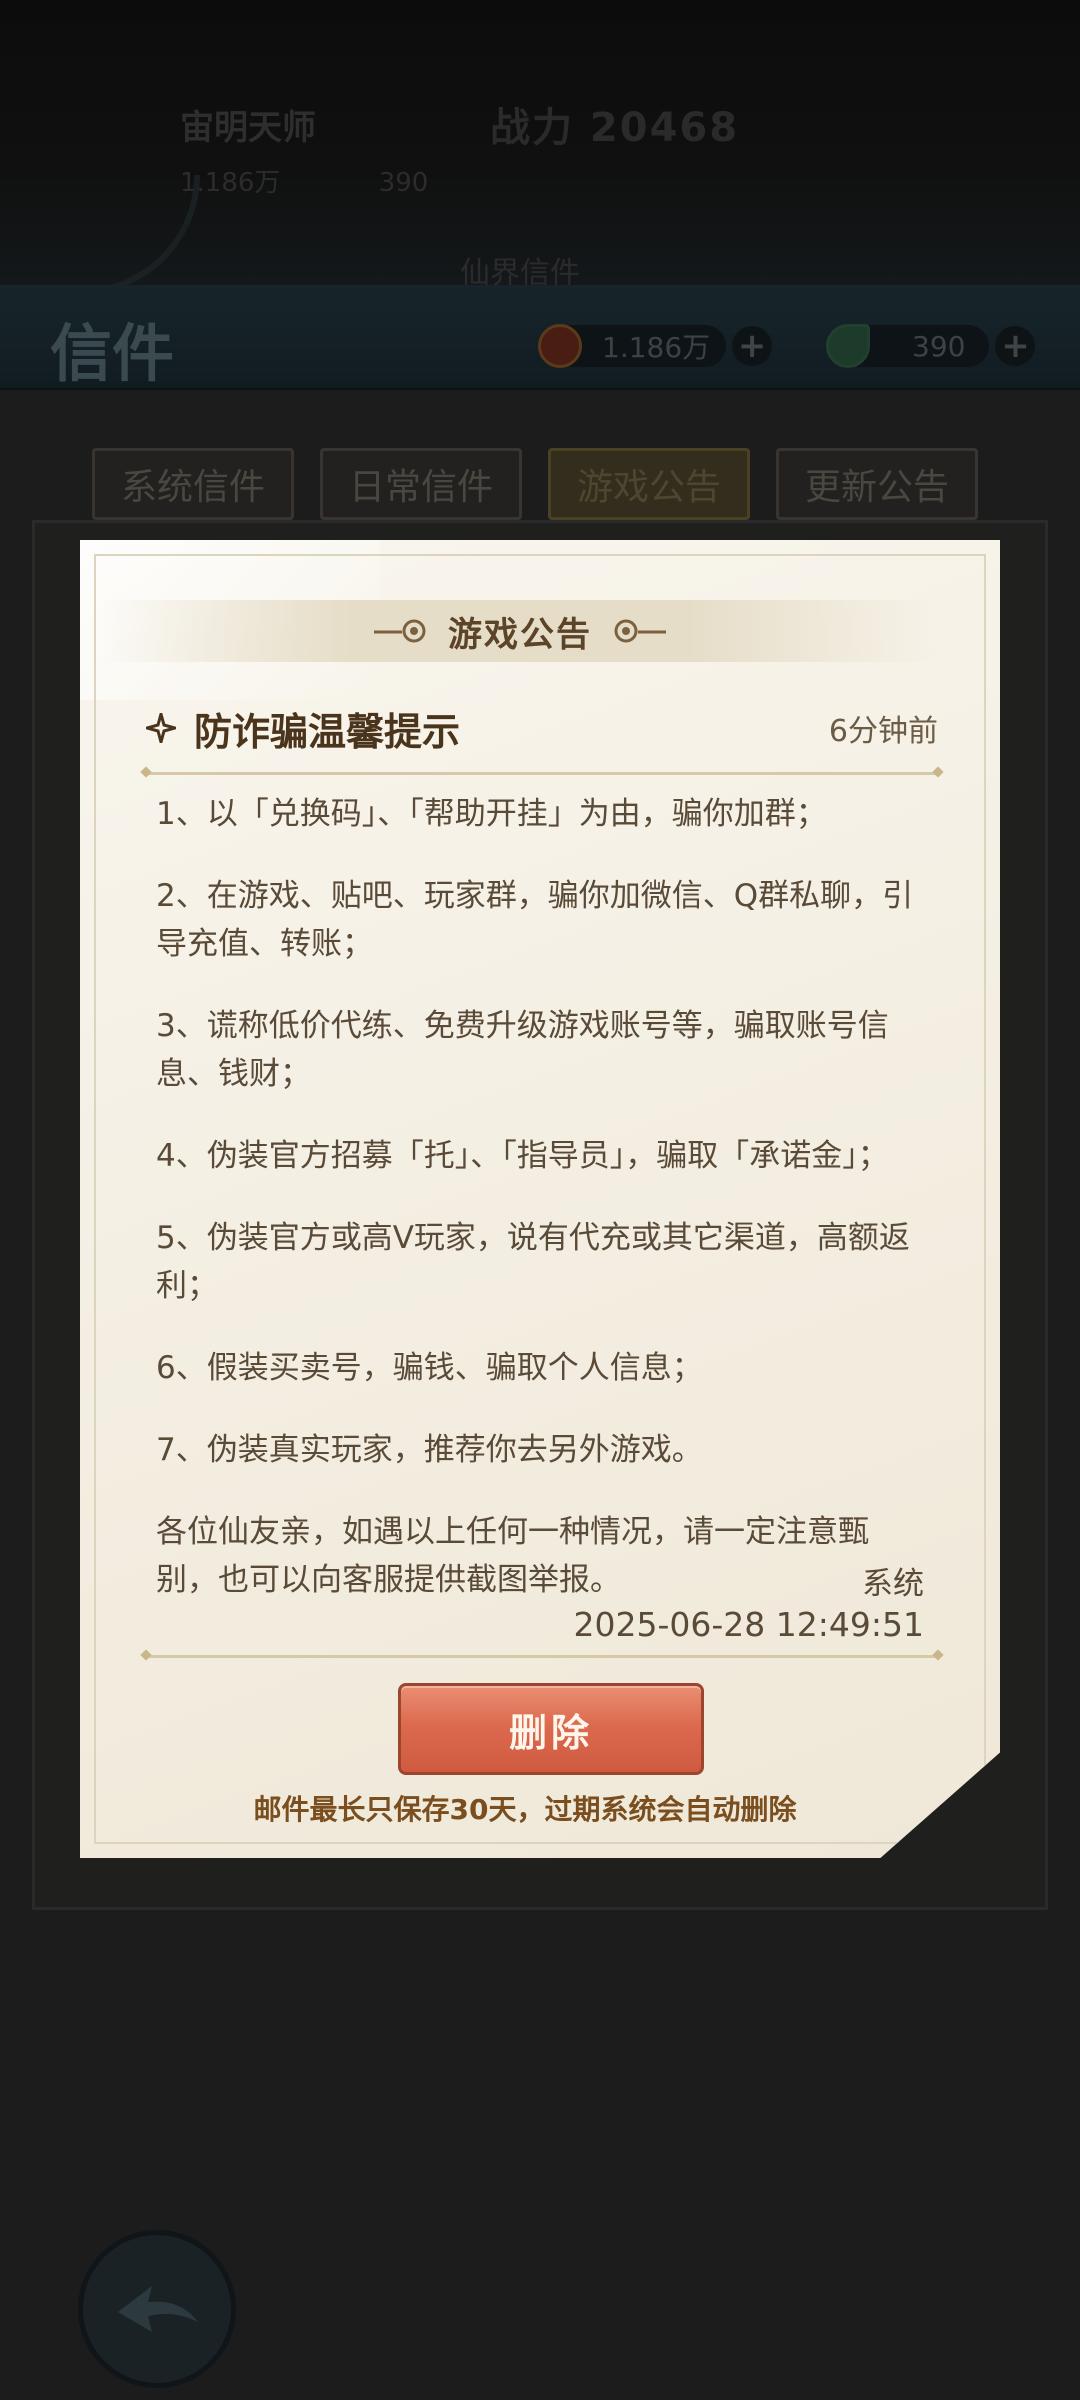  What do you see at coordinates (877, 484) in the screenshot?
I see `tab-update-announcement: 更新公告` at bounding box center [877, 484].